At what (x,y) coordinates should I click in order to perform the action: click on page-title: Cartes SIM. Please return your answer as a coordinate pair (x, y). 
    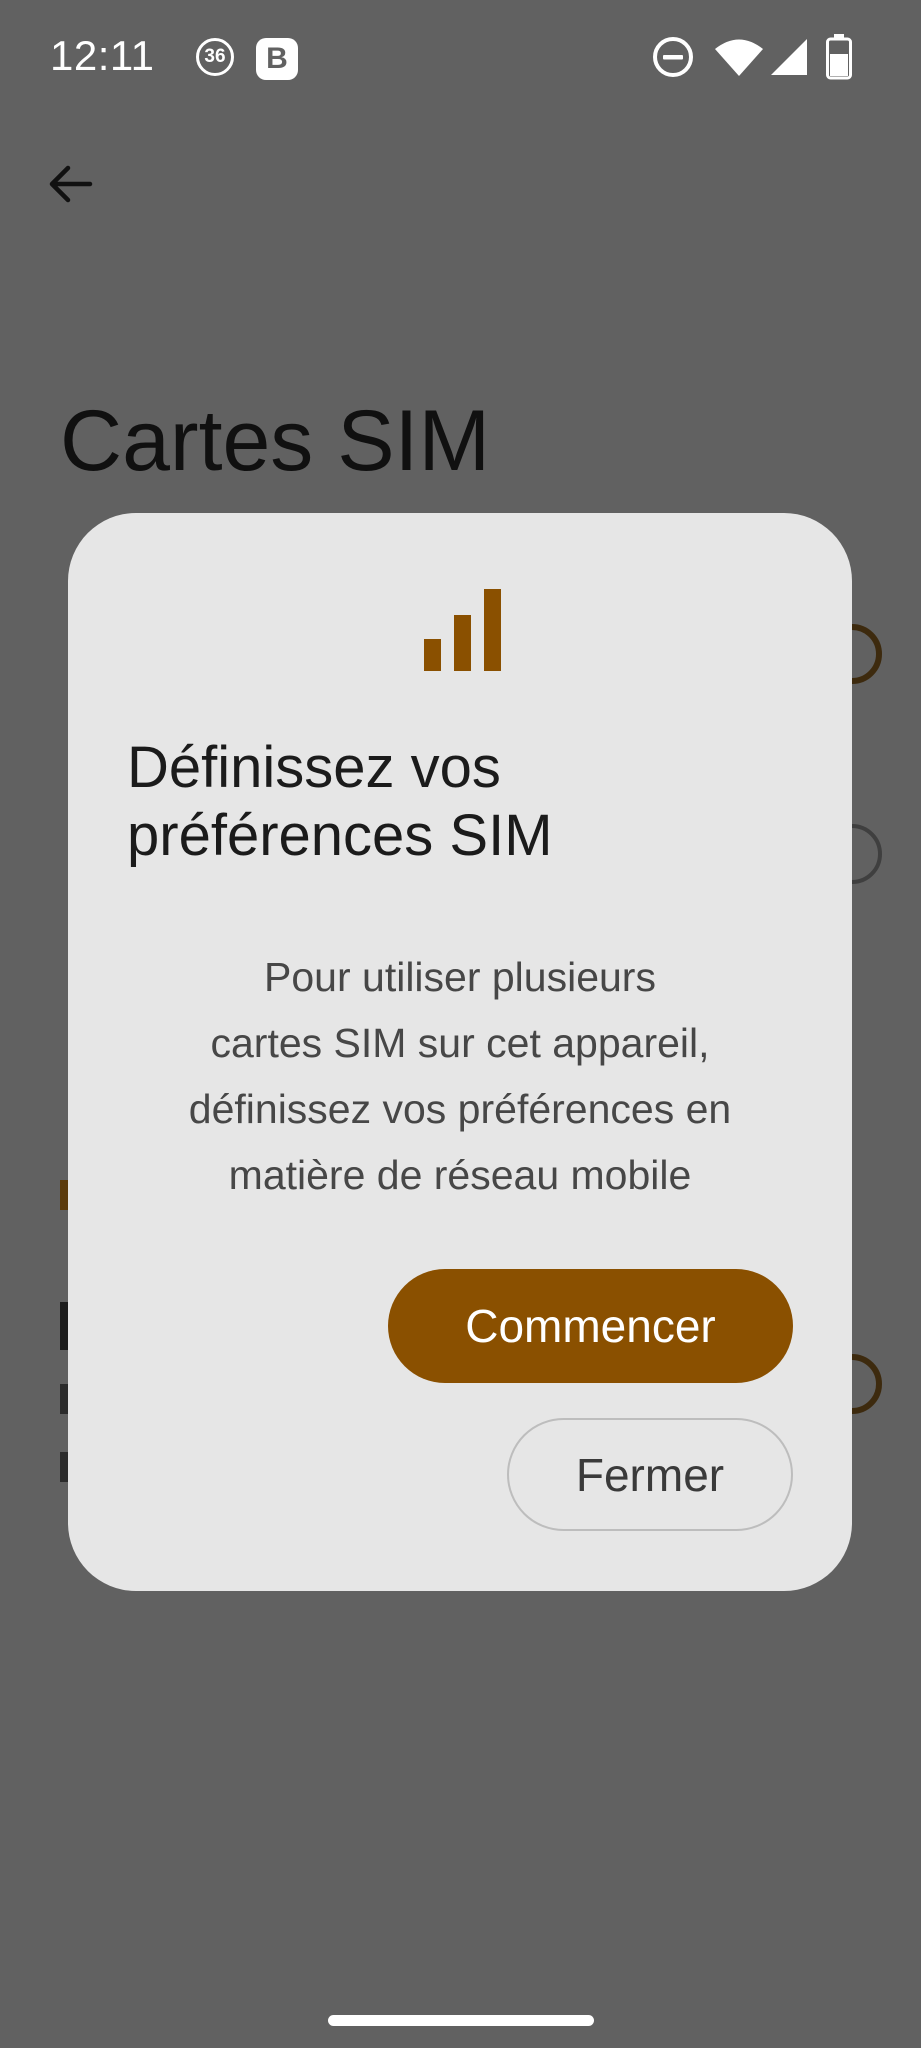
    Looking at the image, I should click on (275, 441).